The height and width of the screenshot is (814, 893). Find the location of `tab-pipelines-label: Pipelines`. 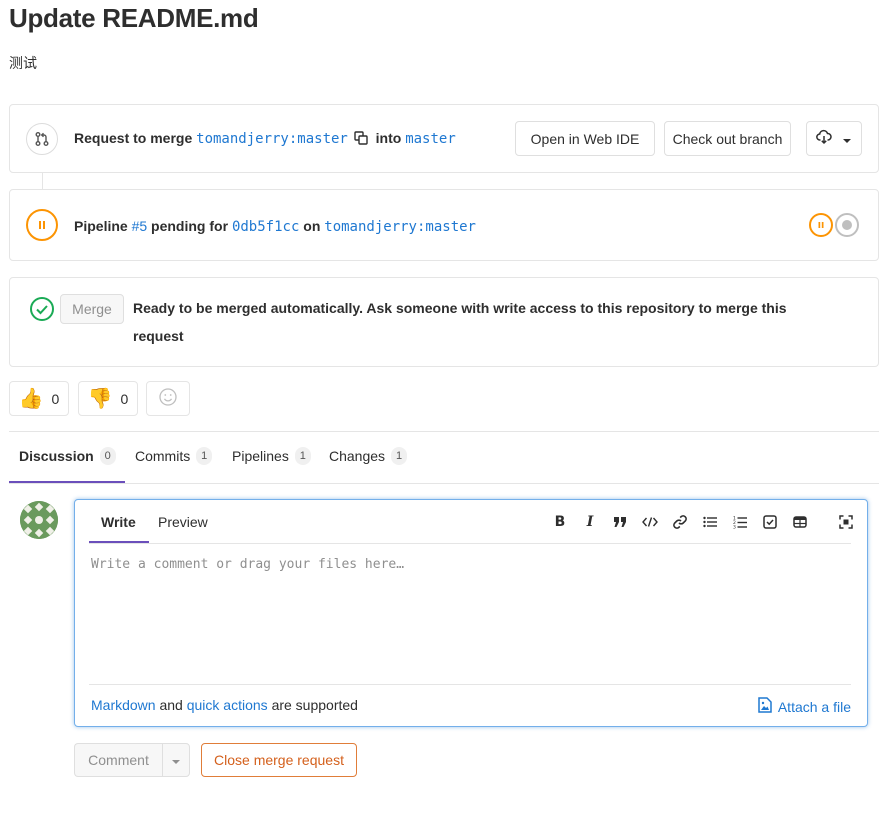

tab-pipelines-label: Pipelines is located at coordinates (260, 456).